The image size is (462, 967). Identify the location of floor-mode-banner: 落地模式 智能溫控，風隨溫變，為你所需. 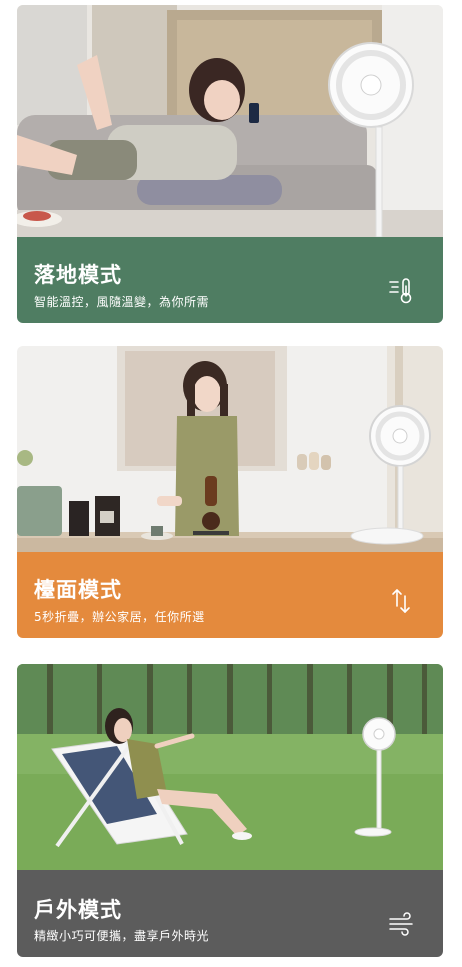
(230, 280).